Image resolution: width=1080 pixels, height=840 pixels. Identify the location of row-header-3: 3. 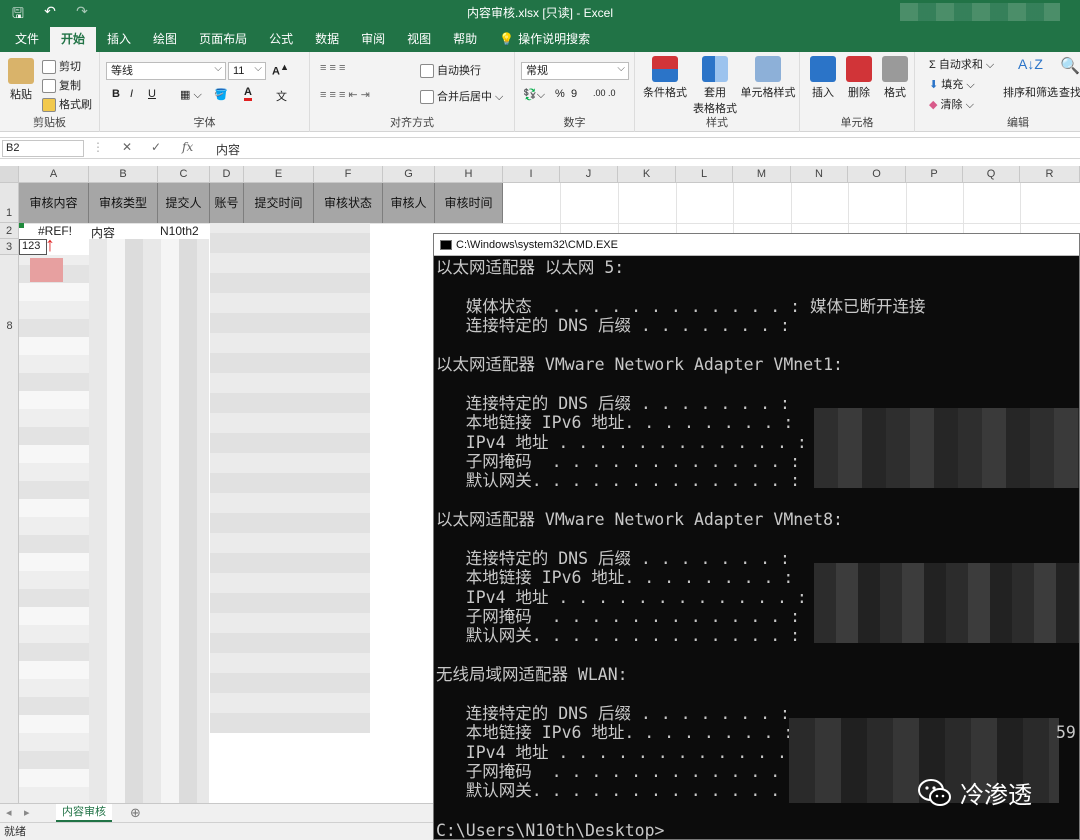
(9, 247).